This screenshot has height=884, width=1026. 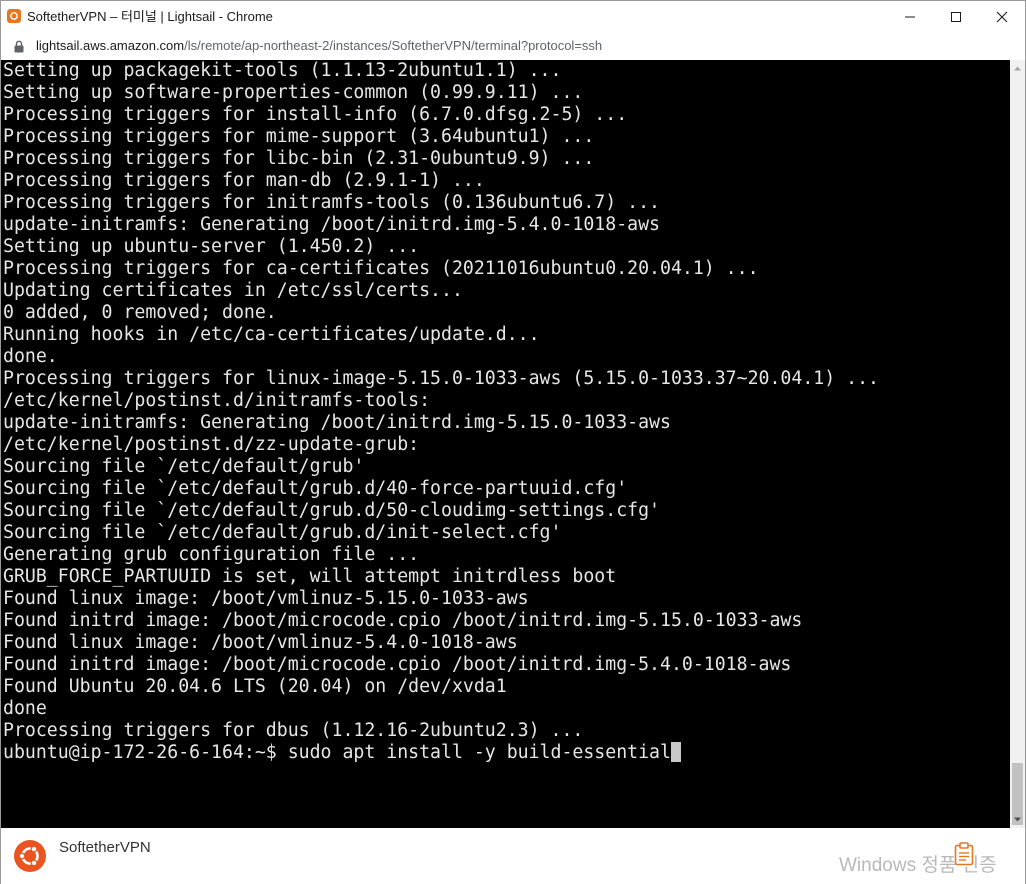 I want to click on close-icon, so click(x=1002, y=17).